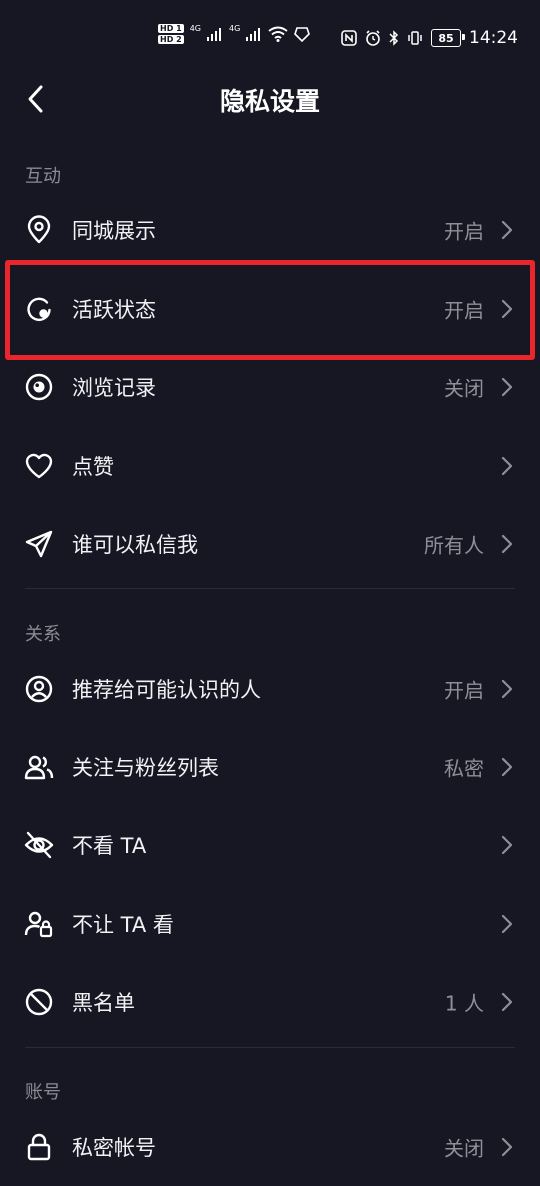 This screenshot has width=540, height=1186. What do you see at coordinates (270, 1002) in the screenshot?
I see `row-blacklist: 黑名单 1 人` at bounding box center [270, 1002].